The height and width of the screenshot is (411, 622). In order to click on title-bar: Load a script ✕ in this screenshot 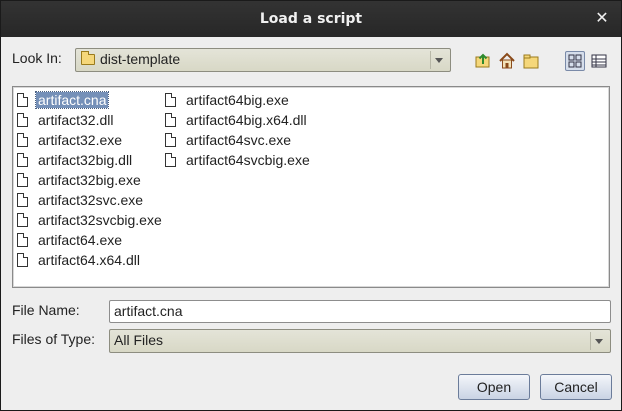, I will do `click(311, 19)`.